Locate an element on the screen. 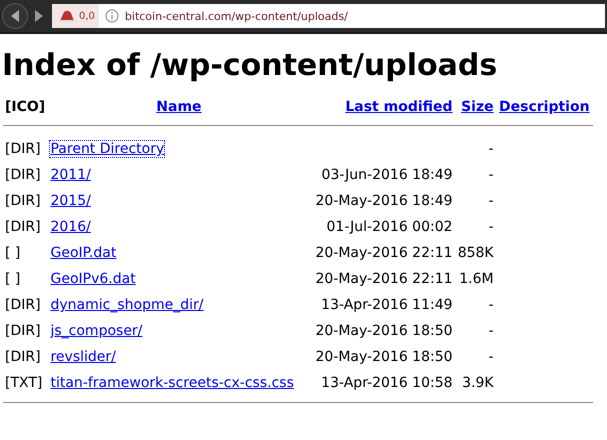  file-link: GeoIPv6.dat is located at coordinates (93, 279).